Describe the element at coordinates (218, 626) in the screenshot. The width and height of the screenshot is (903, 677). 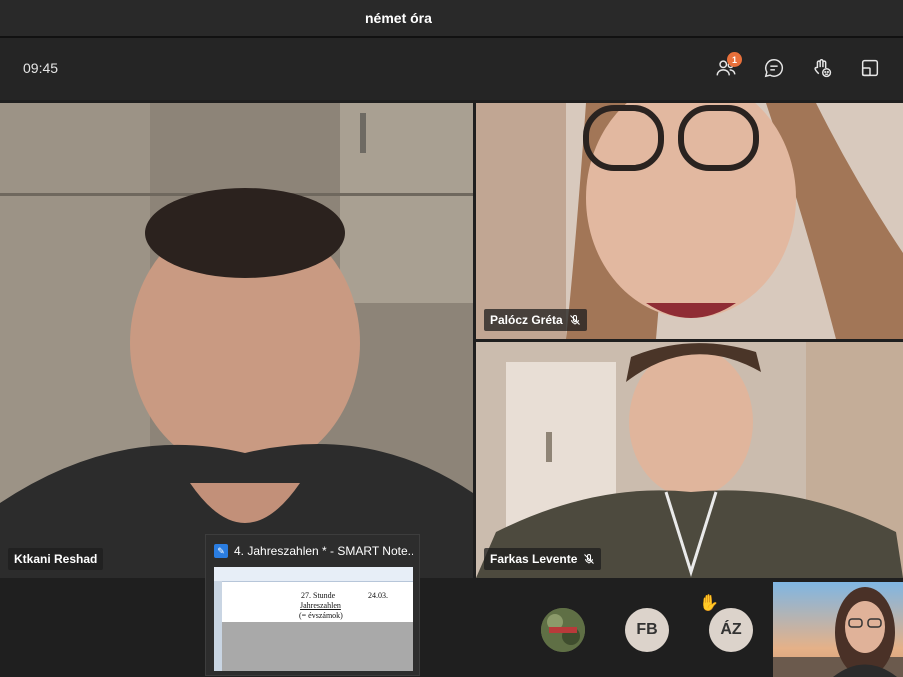
I see `app-sidebar` at that location.